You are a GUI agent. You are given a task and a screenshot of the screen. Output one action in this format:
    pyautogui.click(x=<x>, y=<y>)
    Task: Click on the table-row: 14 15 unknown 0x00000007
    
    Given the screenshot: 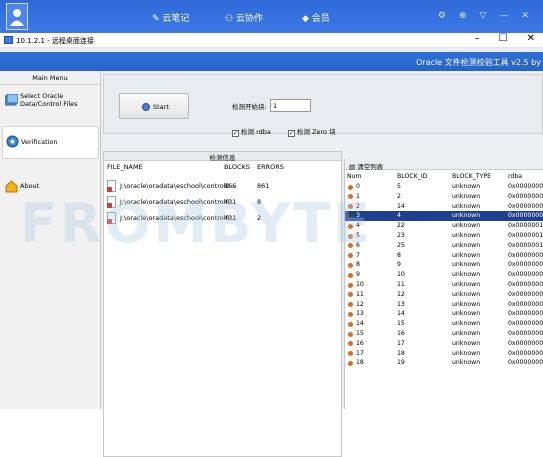 What is the action you would take?
    pyautogui.click(x=444, y=324)
    